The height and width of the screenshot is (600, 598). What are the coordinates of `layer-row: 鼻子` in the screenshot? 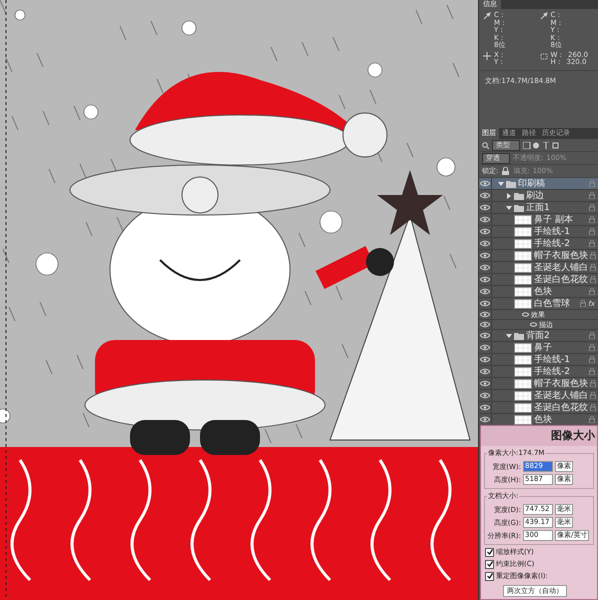 It's located at (538, 348).